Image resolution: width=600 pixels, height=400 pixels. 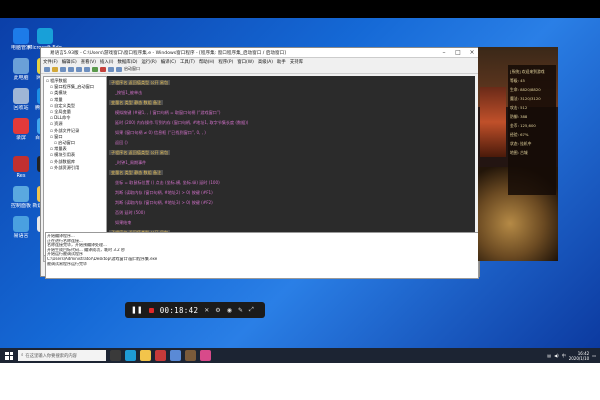 What do you see at coordinates (519, 116) in the screenshot?
I see `game-text-line: 防御: 388` at bounding box center [519, 116].